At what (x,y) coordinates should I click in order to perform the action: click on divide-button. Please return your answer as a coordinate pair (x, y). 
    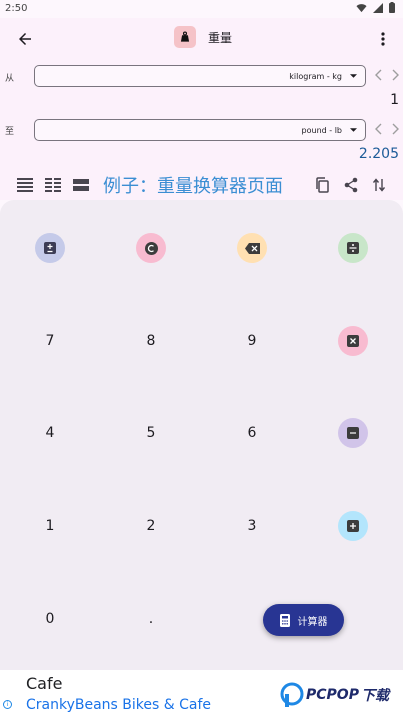
    Looking at the image, I should click on (353, 248).